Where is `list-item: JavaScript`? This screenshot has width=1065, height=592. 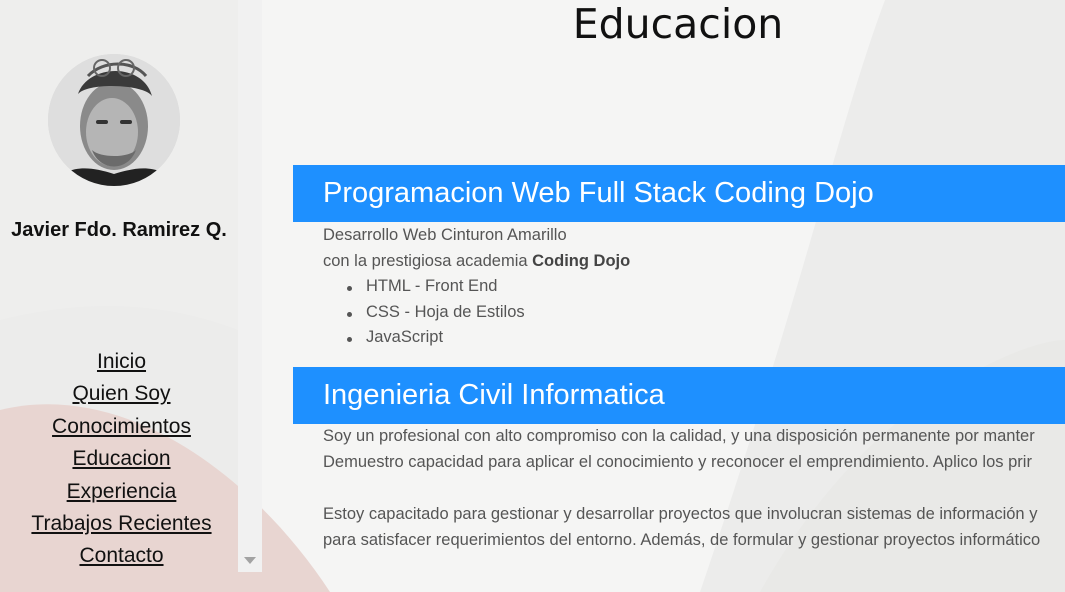
list-item: JavaScript is located at coordinates (488, 338).